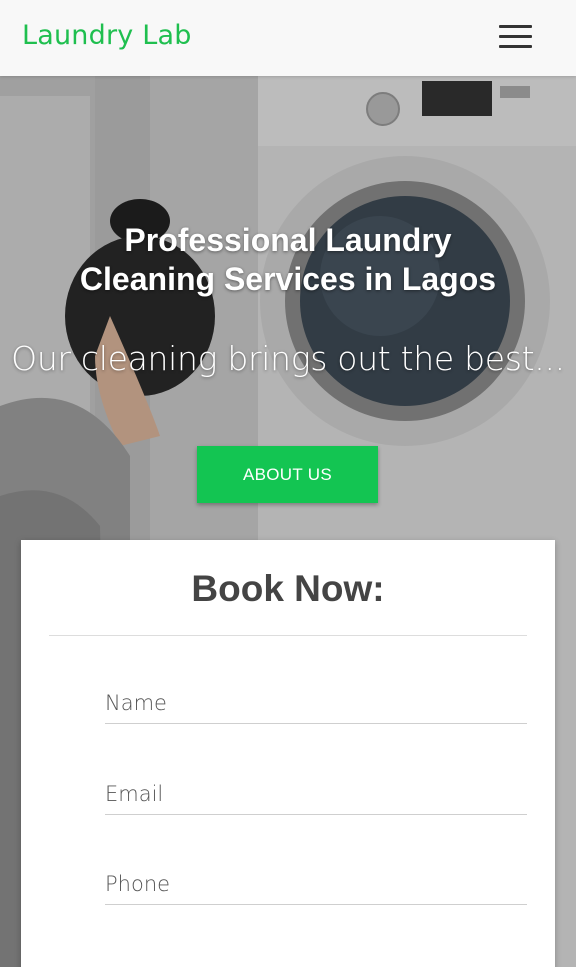 The height and width of the screenshot is (967, 576). I want to click on booking-title: Book Now:, so click(288, 588).